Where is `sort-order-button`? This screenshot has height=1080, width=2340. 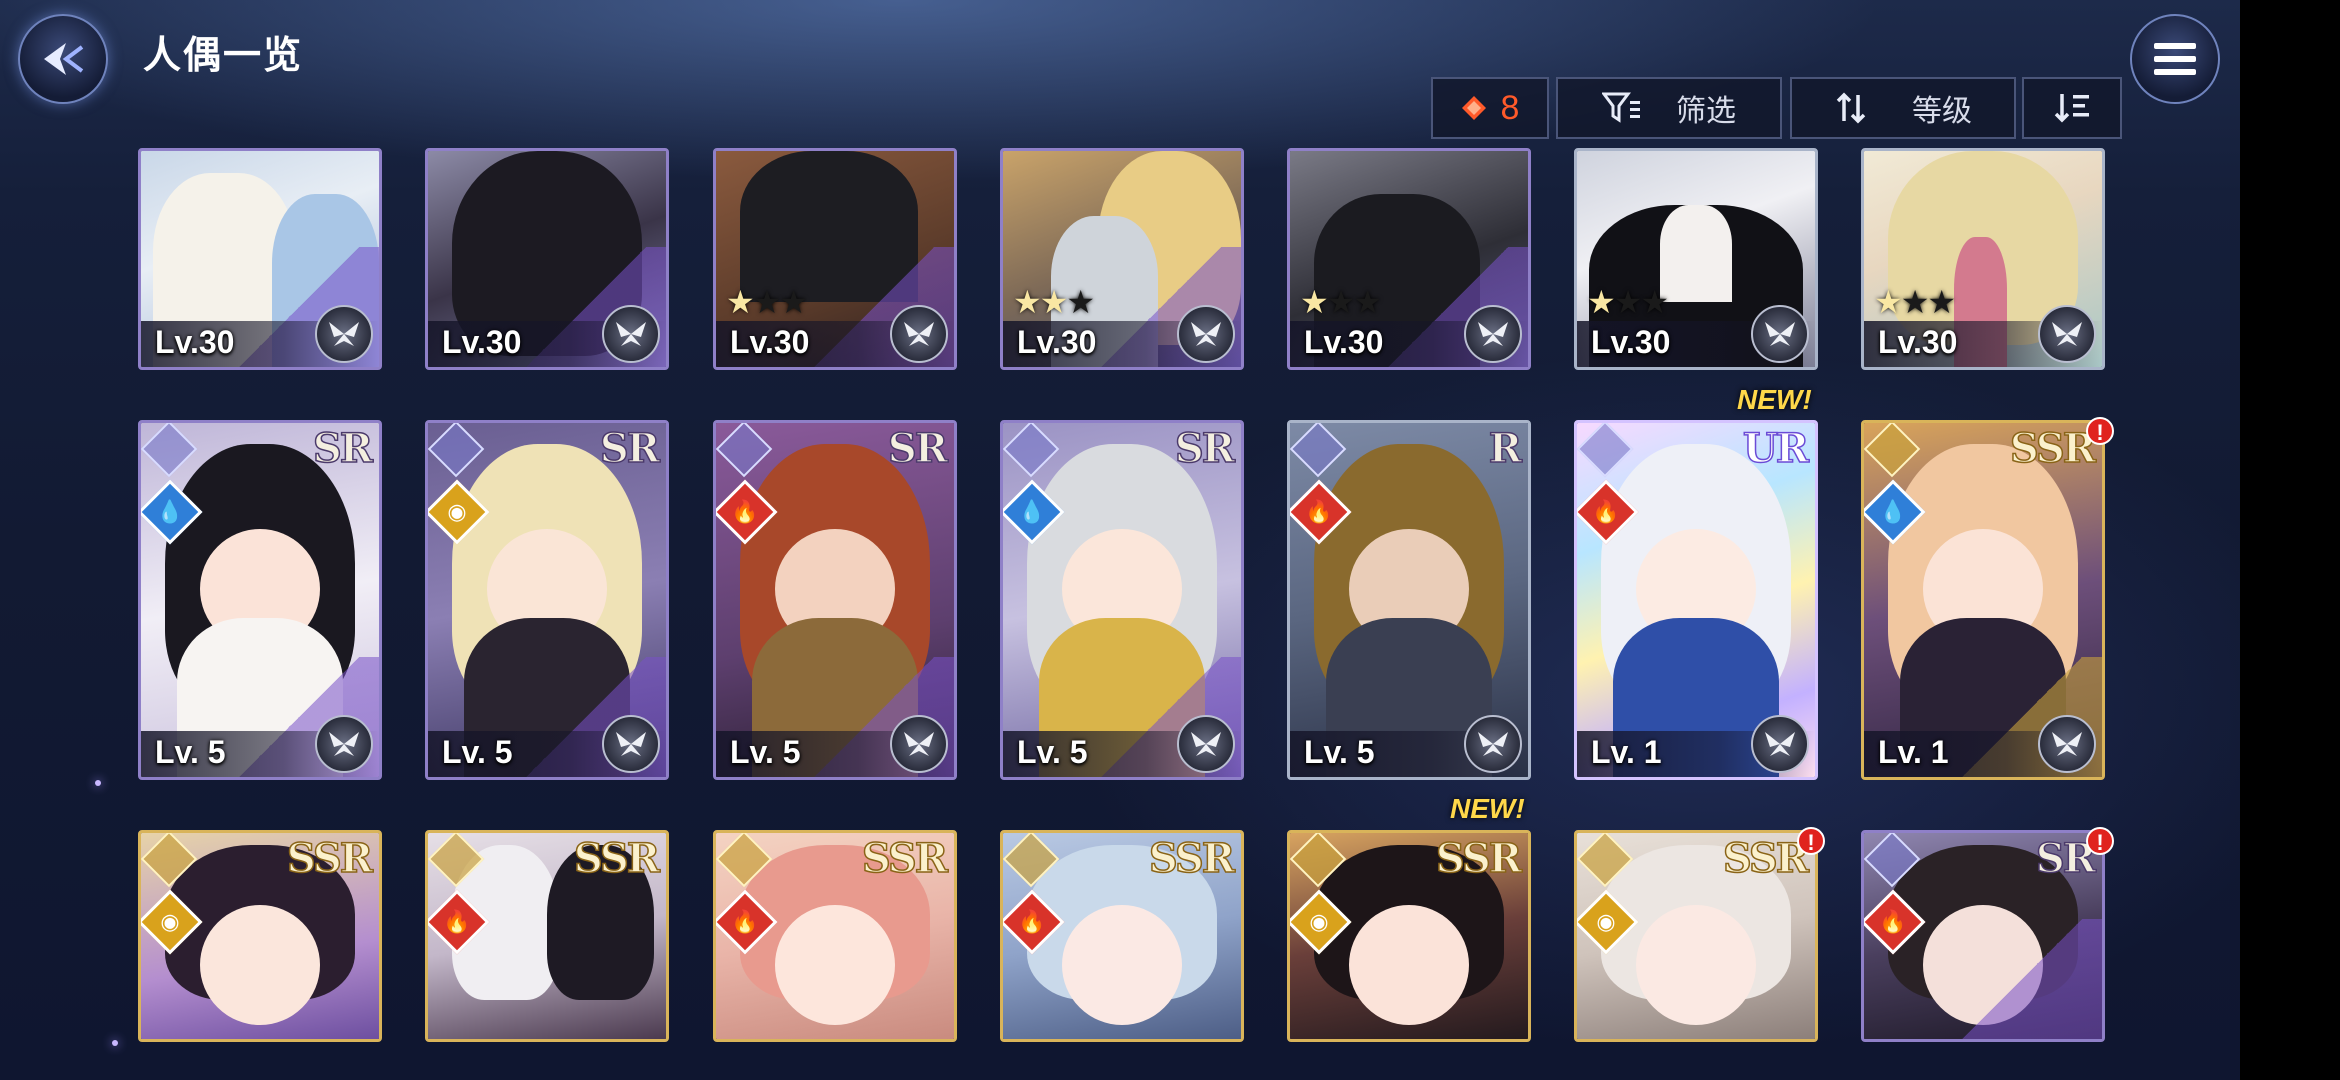
sort-order-button is located at coordinates (2072, 108).